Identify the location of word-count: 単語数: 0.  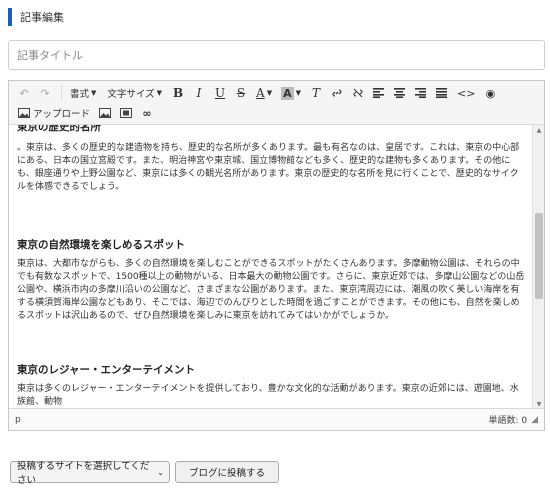
(508, 421).